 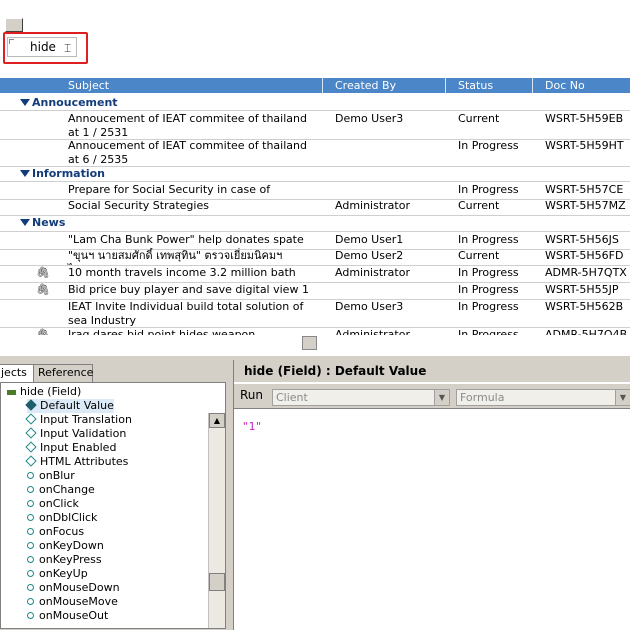 I want to click on column-doc-no: Doc No, so click(x=565, y=85).